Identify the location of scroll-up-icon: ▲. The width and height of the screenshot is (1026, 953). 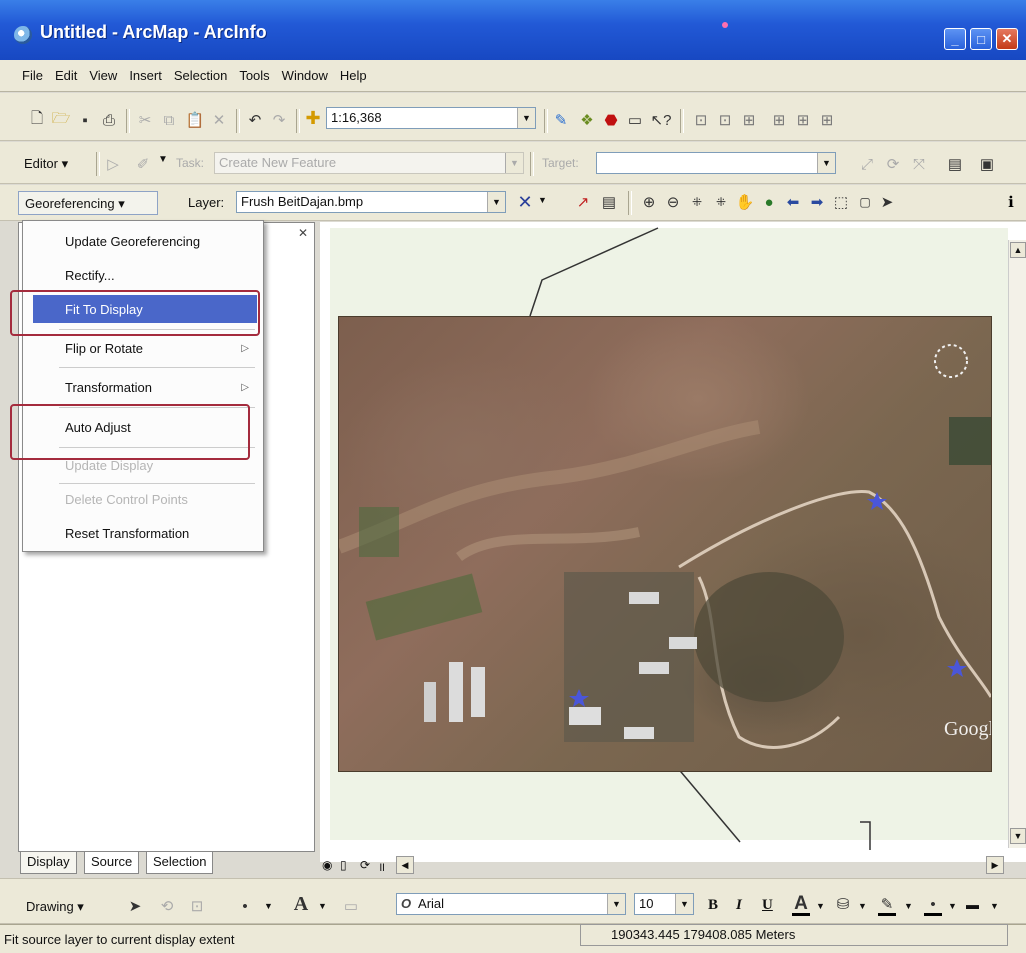
(1018, 250).